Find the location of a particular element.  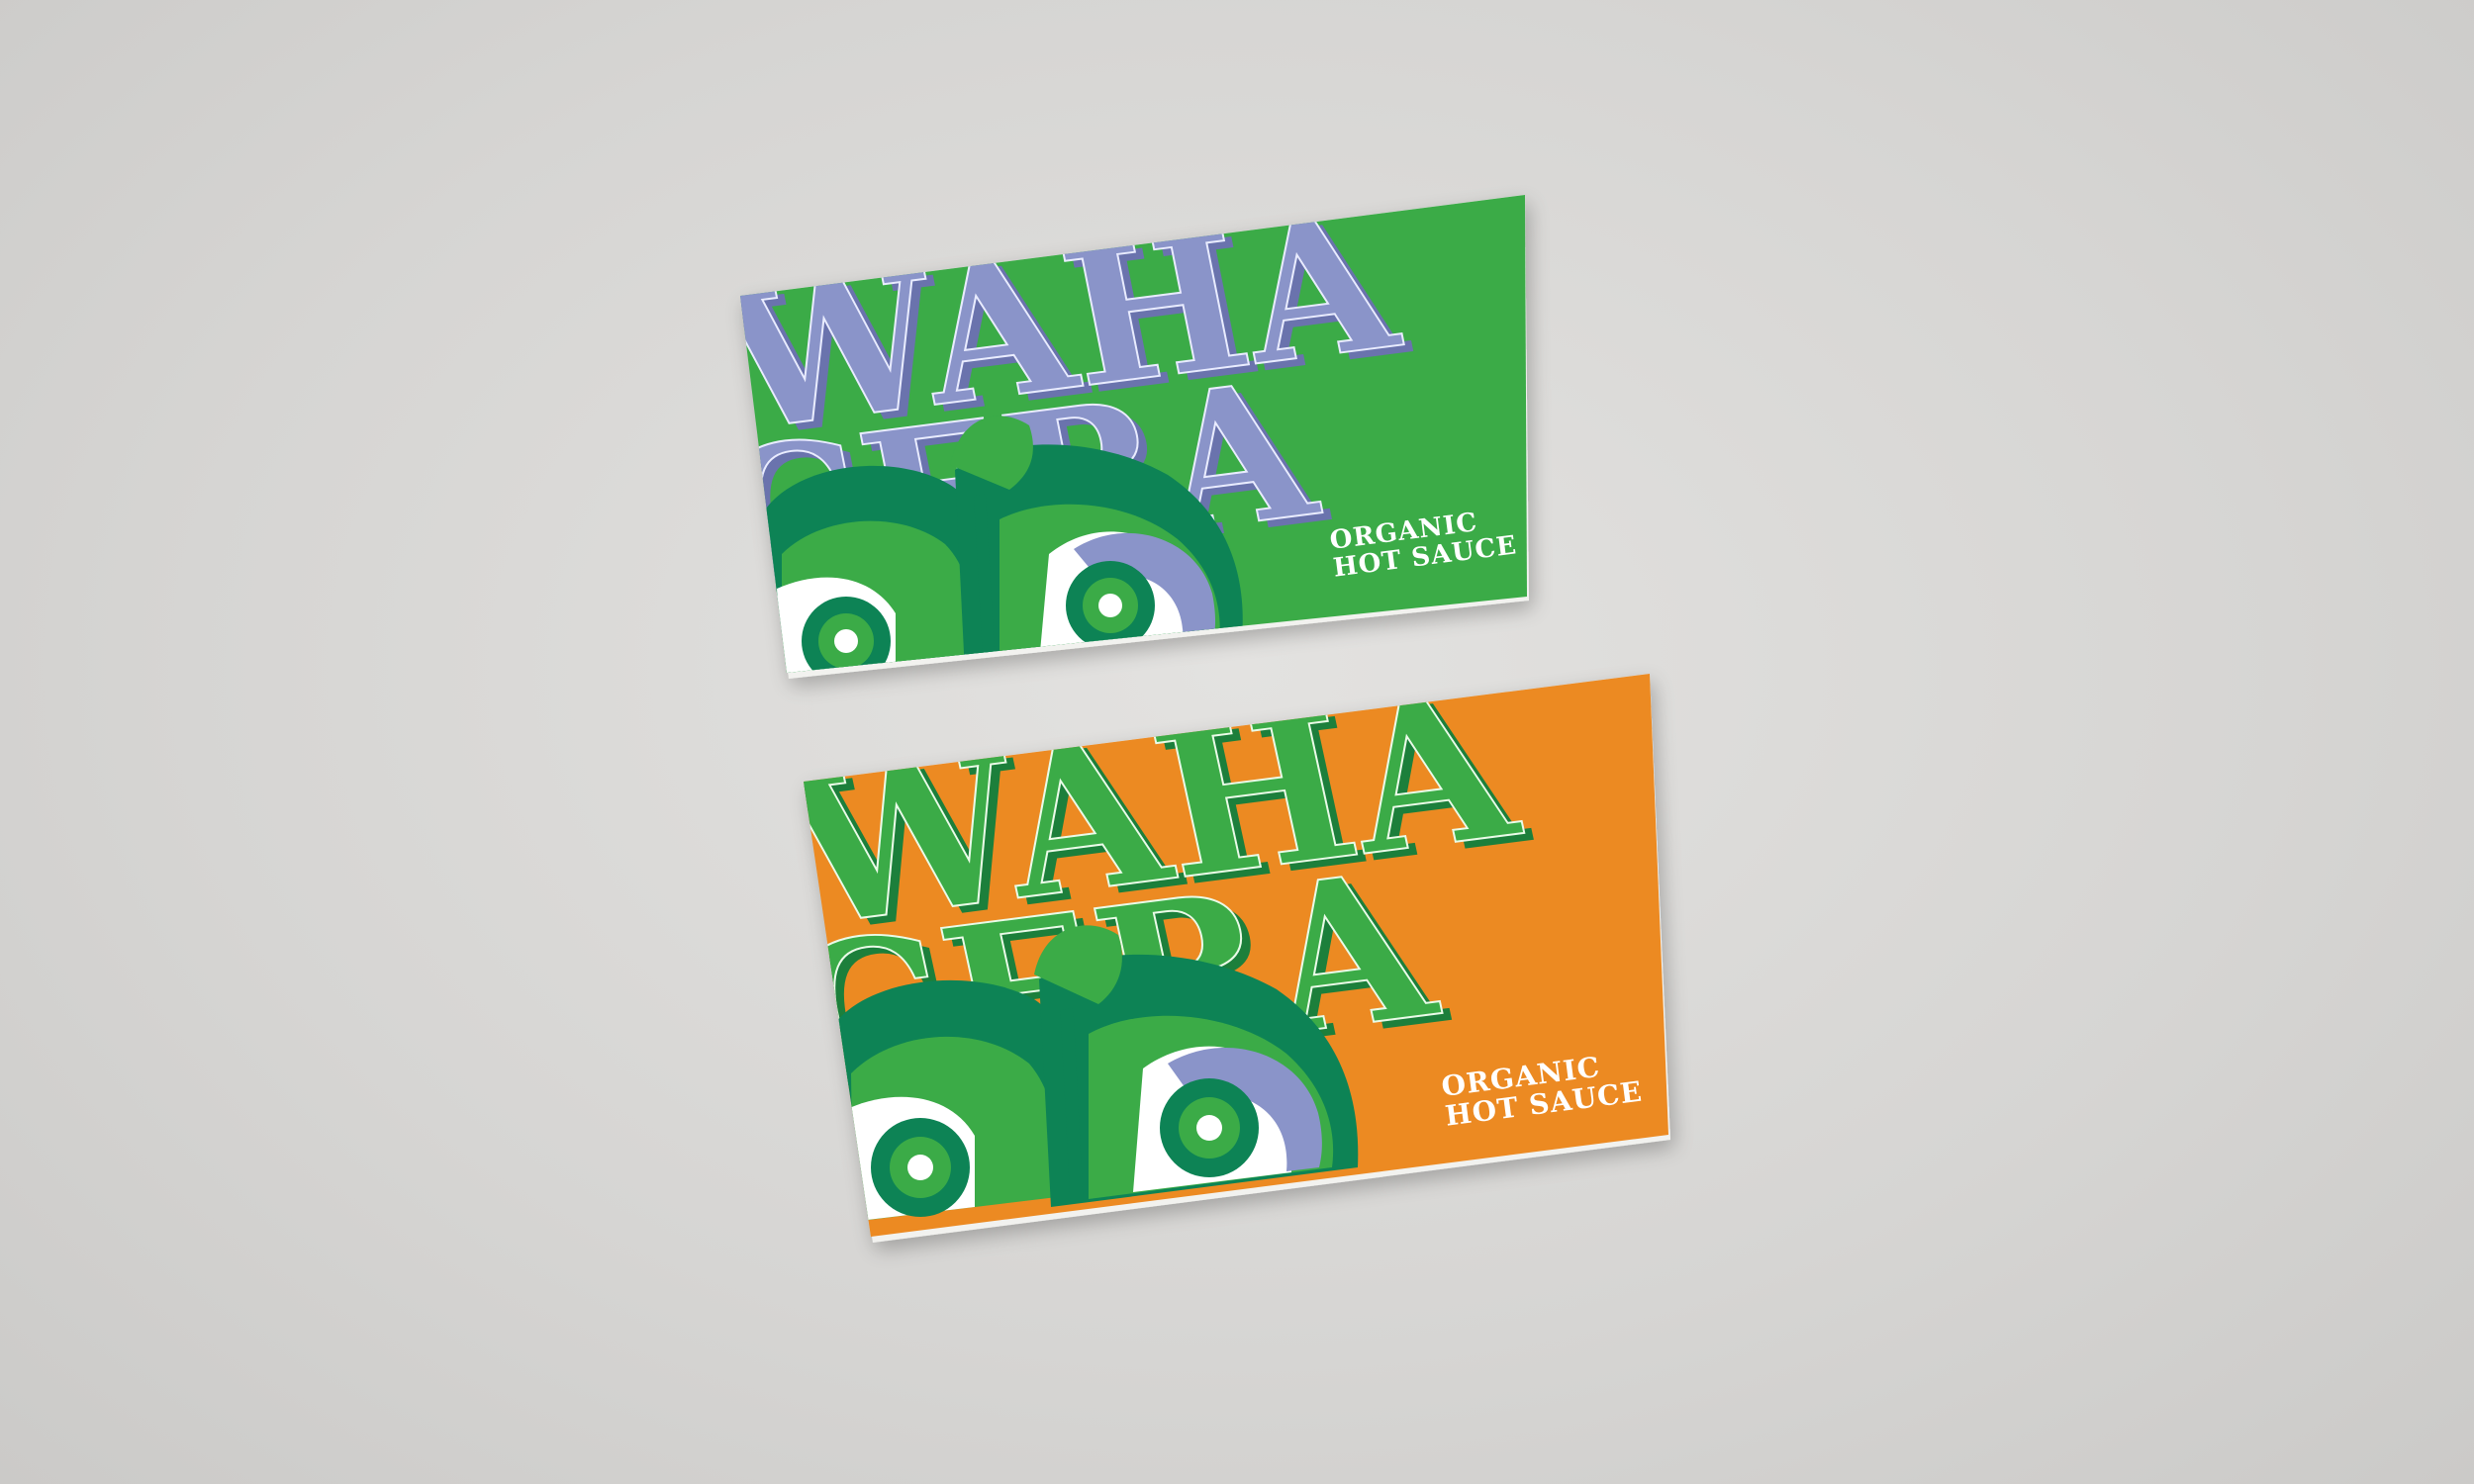

business-card-front-green: WAHA CERA WAHA CERA WAHA CERA is located at coordinates (1134, 437).